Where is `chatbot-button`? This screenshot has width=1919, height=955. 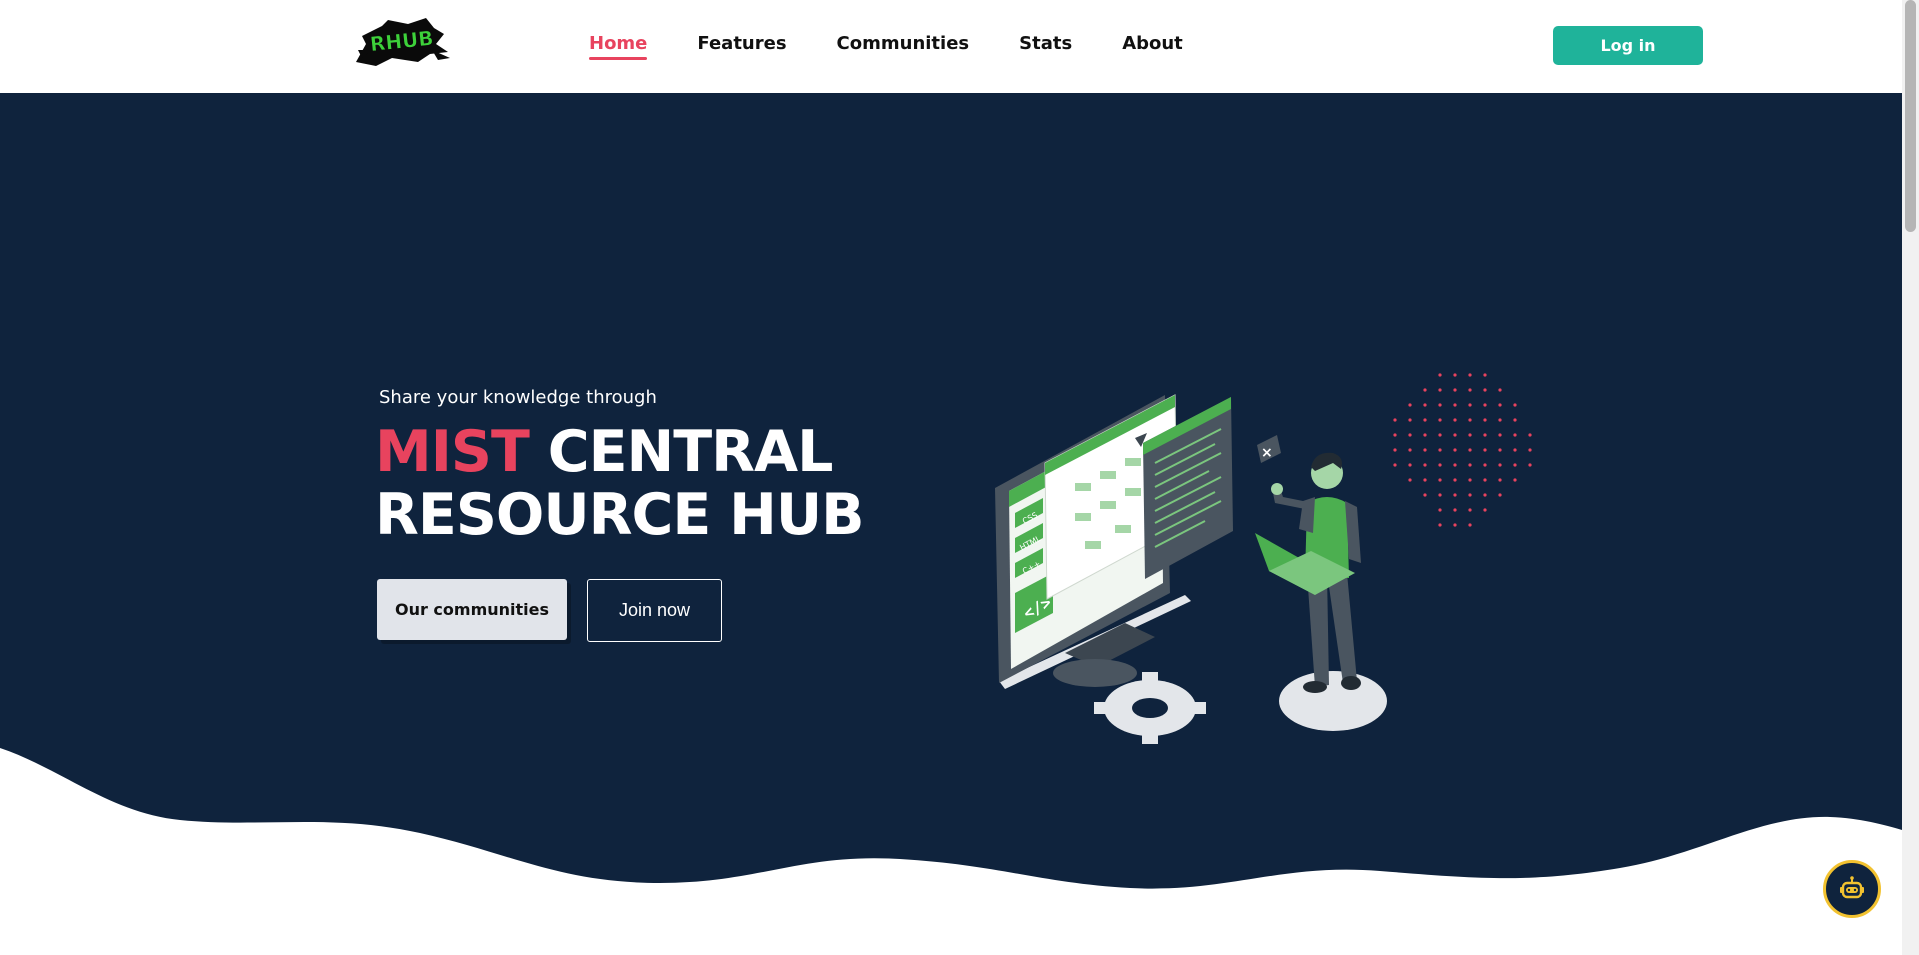 chatbot-button is located at coordinates (1852, 889).